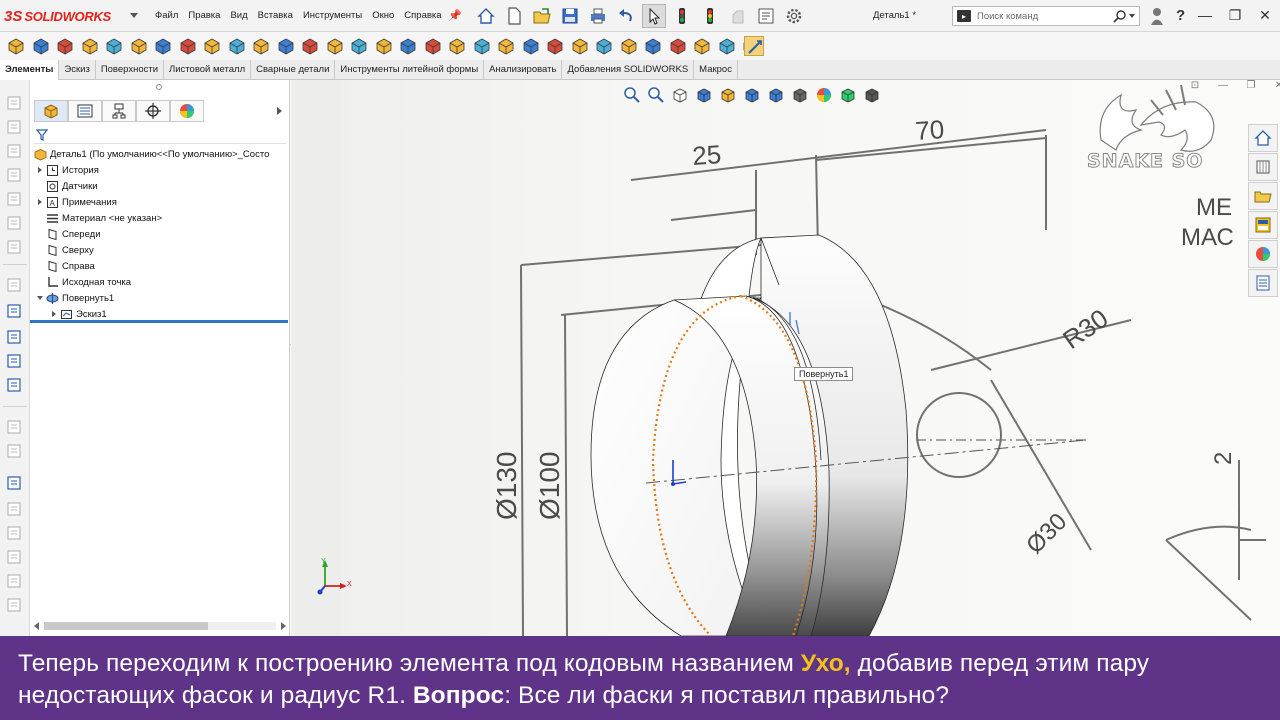  Describe the element at coordinates (159, 321) in the screenshot. I see `rollback-bar` at that location.